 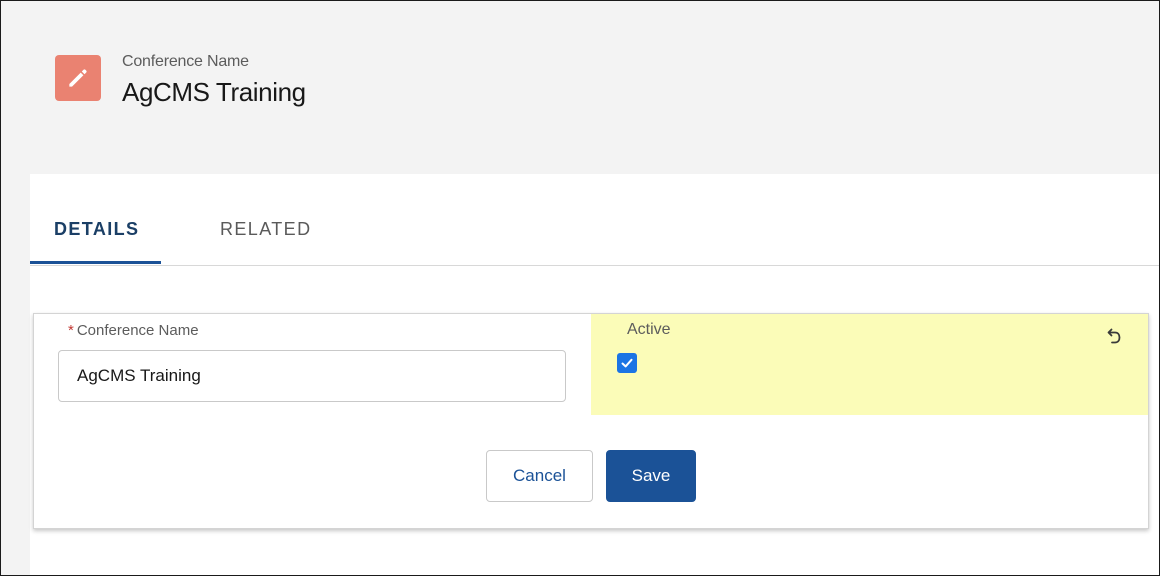 I want to click on pencil-icon, so click(x=78, y=78).